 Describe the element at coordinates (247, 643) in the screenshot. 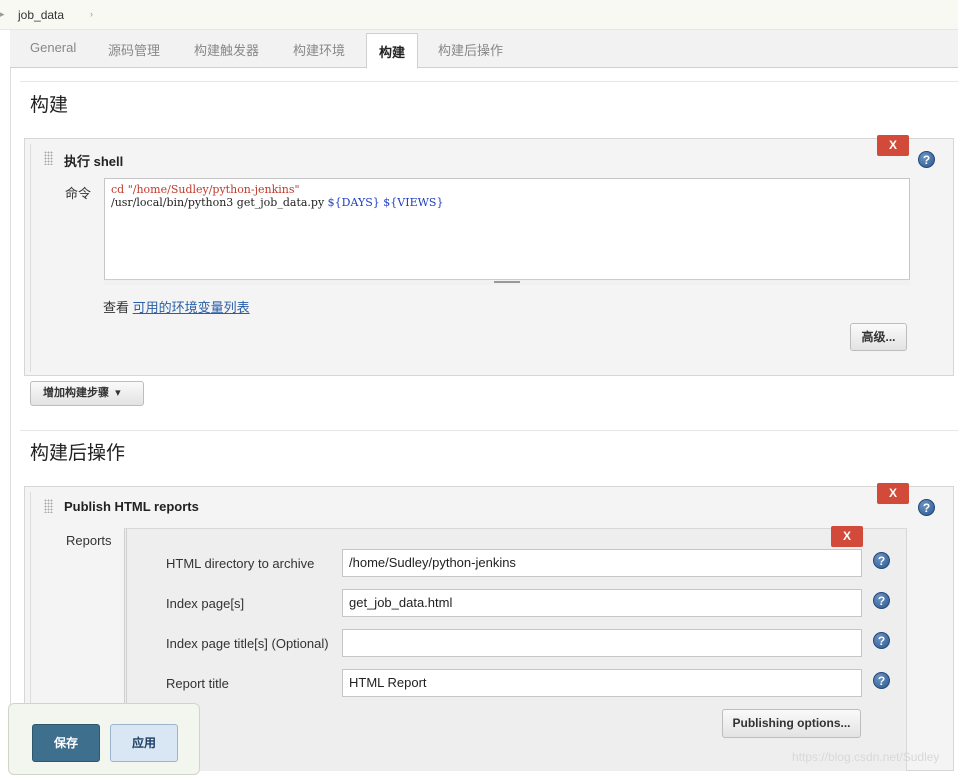

I see `field-label-index-page-titles: Index page title[s] (Optional)` at that location.